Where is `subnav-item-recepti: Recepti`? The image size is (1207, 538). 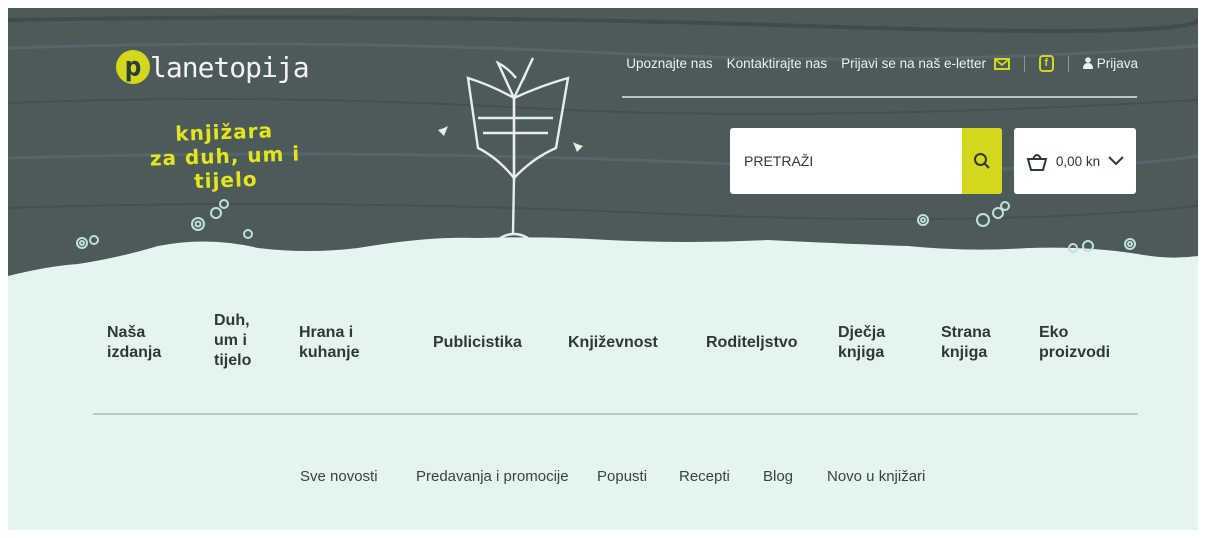
subnav-item-recepti: Recepti is located at coordinates (704, 476).